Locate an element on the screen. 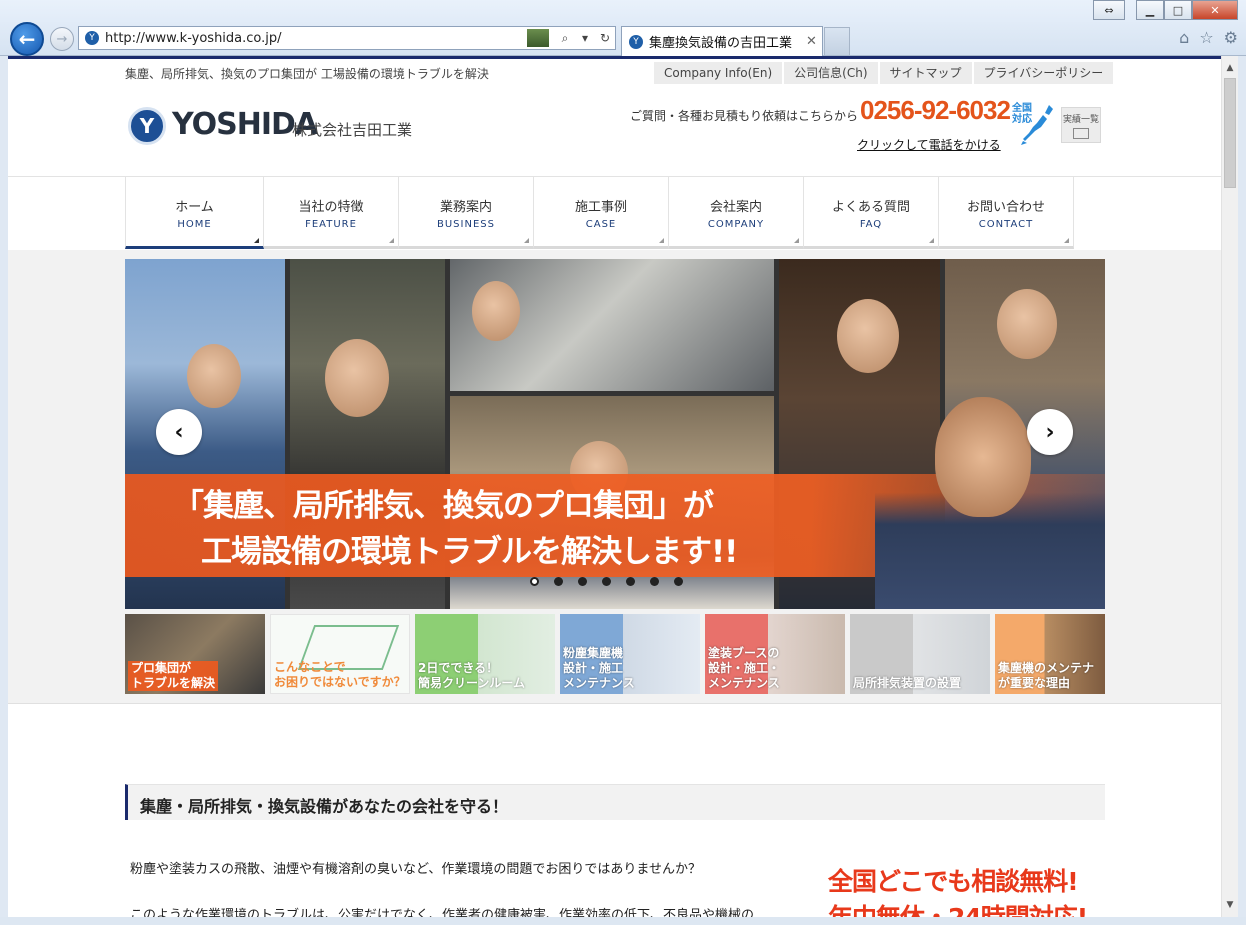 The height and width of the screenshot is (925, 1246). thumb-label: プロ集団が トラブルを解決 is located at coordinates (173, 676).